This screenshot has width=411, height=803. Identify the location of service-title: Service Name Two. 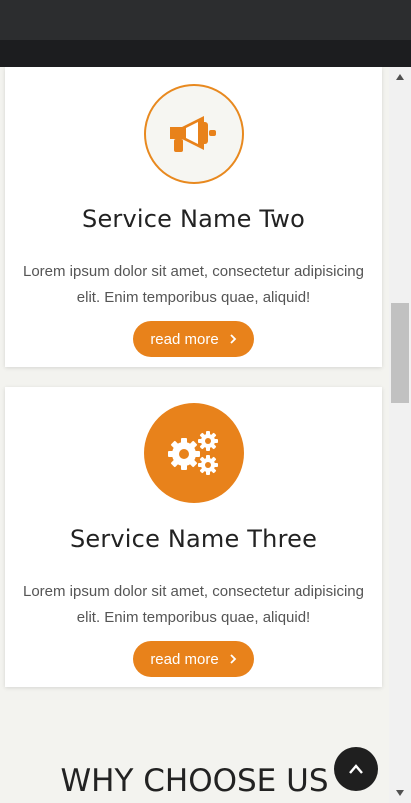
(193, 219).